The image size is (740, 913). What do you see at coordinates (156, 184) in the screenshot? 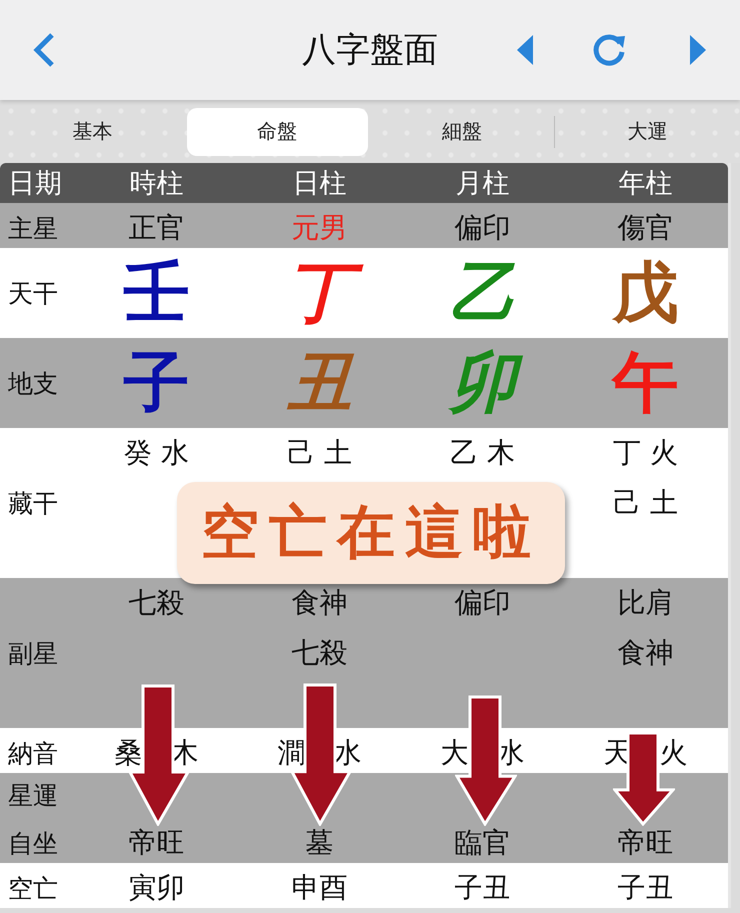
I see `column-header: 時柱` at bounding box center [156, 184].